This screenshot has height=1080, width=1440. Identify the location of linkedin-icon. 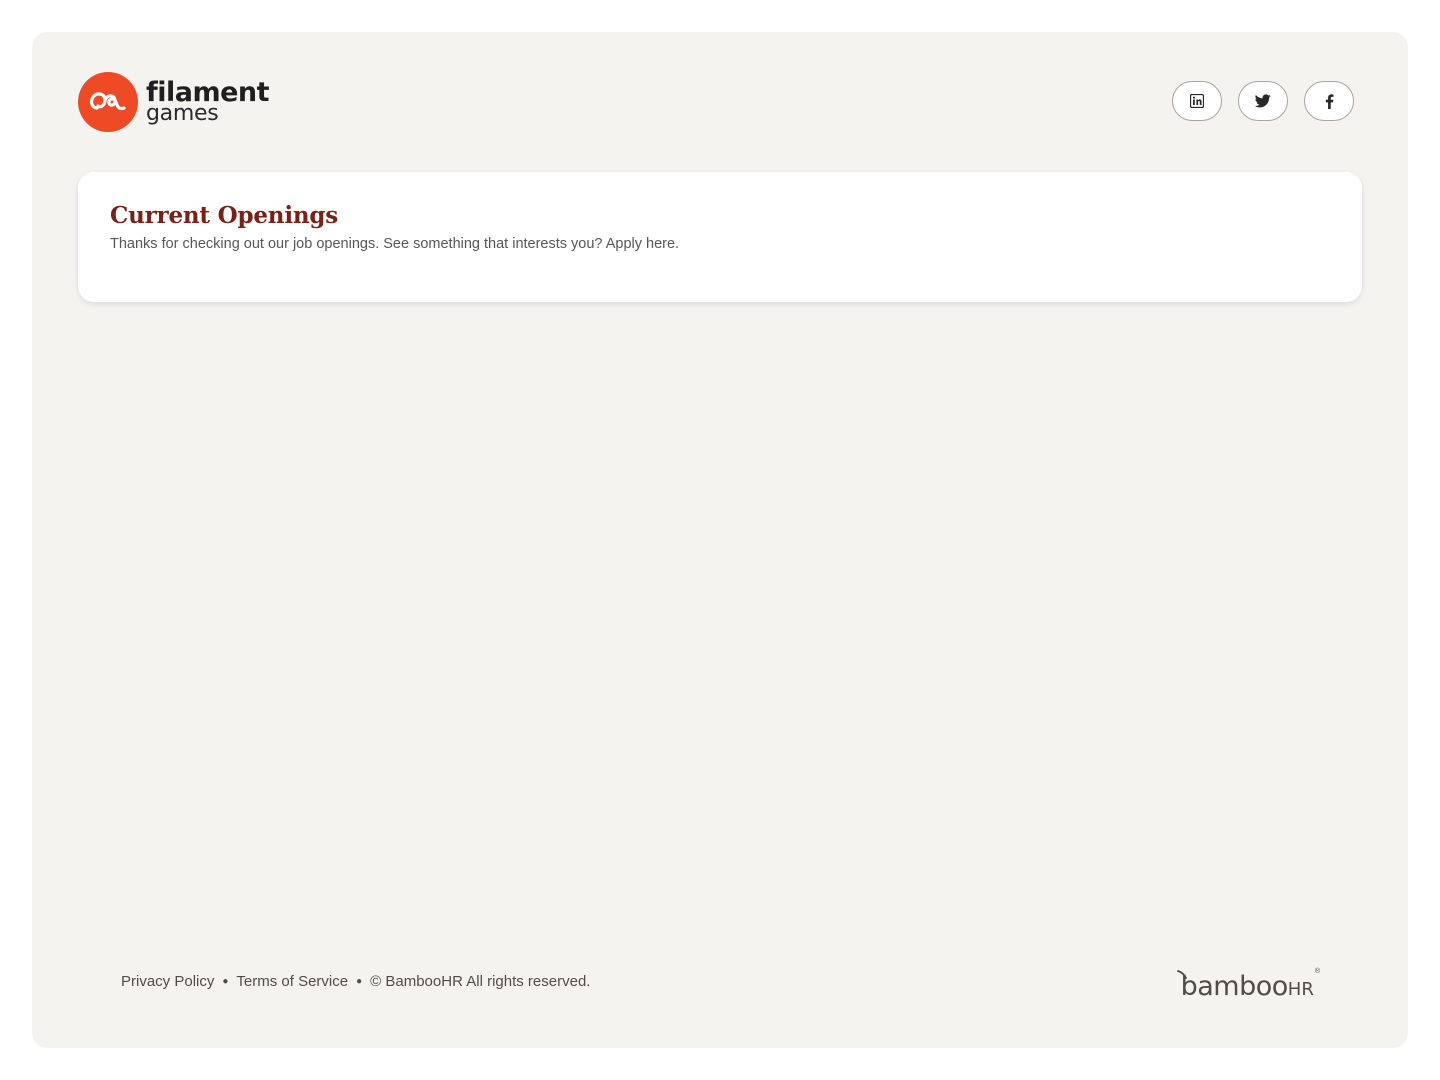
(1197, 101).